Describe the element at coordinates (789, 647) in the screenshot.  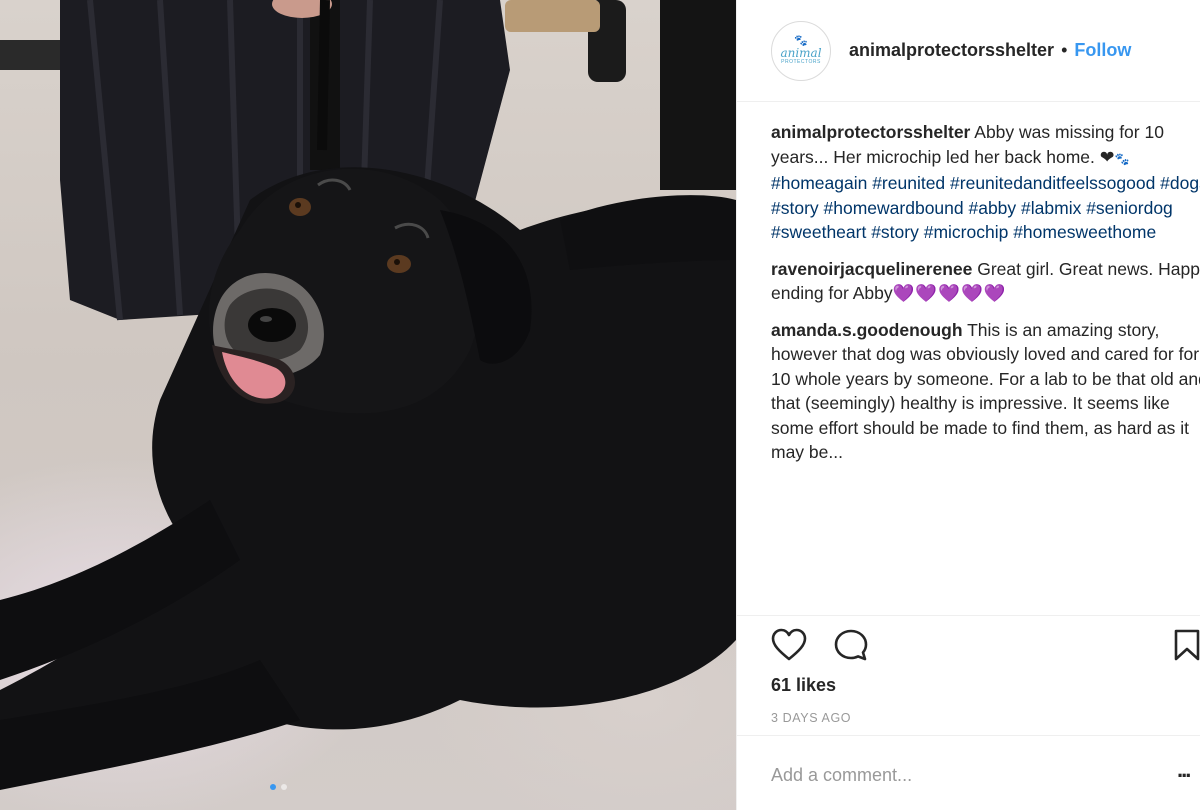
I see `heart-icon` at that location.